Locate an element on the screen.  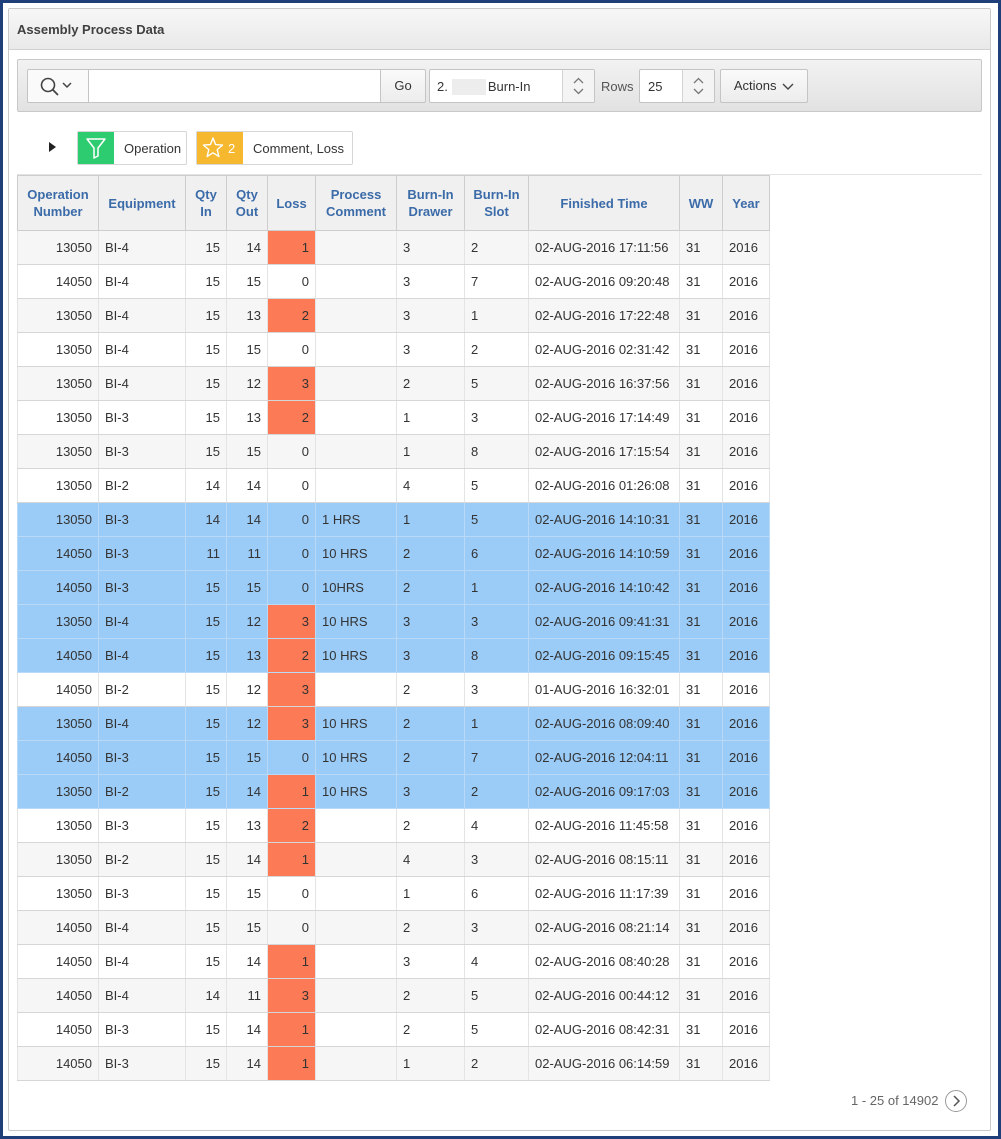
cell-loss: 1 is located at coordinates (291, 961).